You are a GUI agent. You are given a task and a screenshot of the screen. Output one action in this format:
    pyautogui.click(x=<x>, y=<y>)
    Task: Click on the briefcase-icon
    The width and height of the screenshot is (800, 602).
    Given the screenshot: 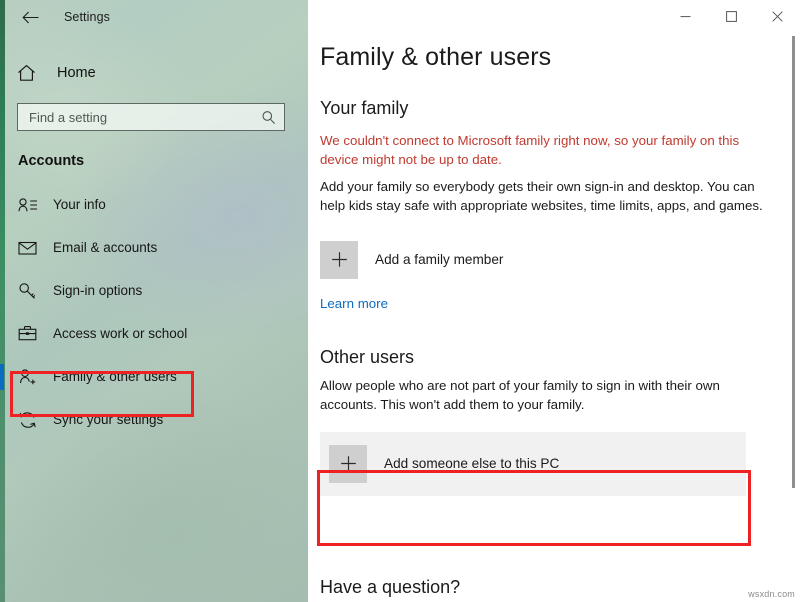 What is the action you would take?
    pyautogui.click(x=30, y=334)
    